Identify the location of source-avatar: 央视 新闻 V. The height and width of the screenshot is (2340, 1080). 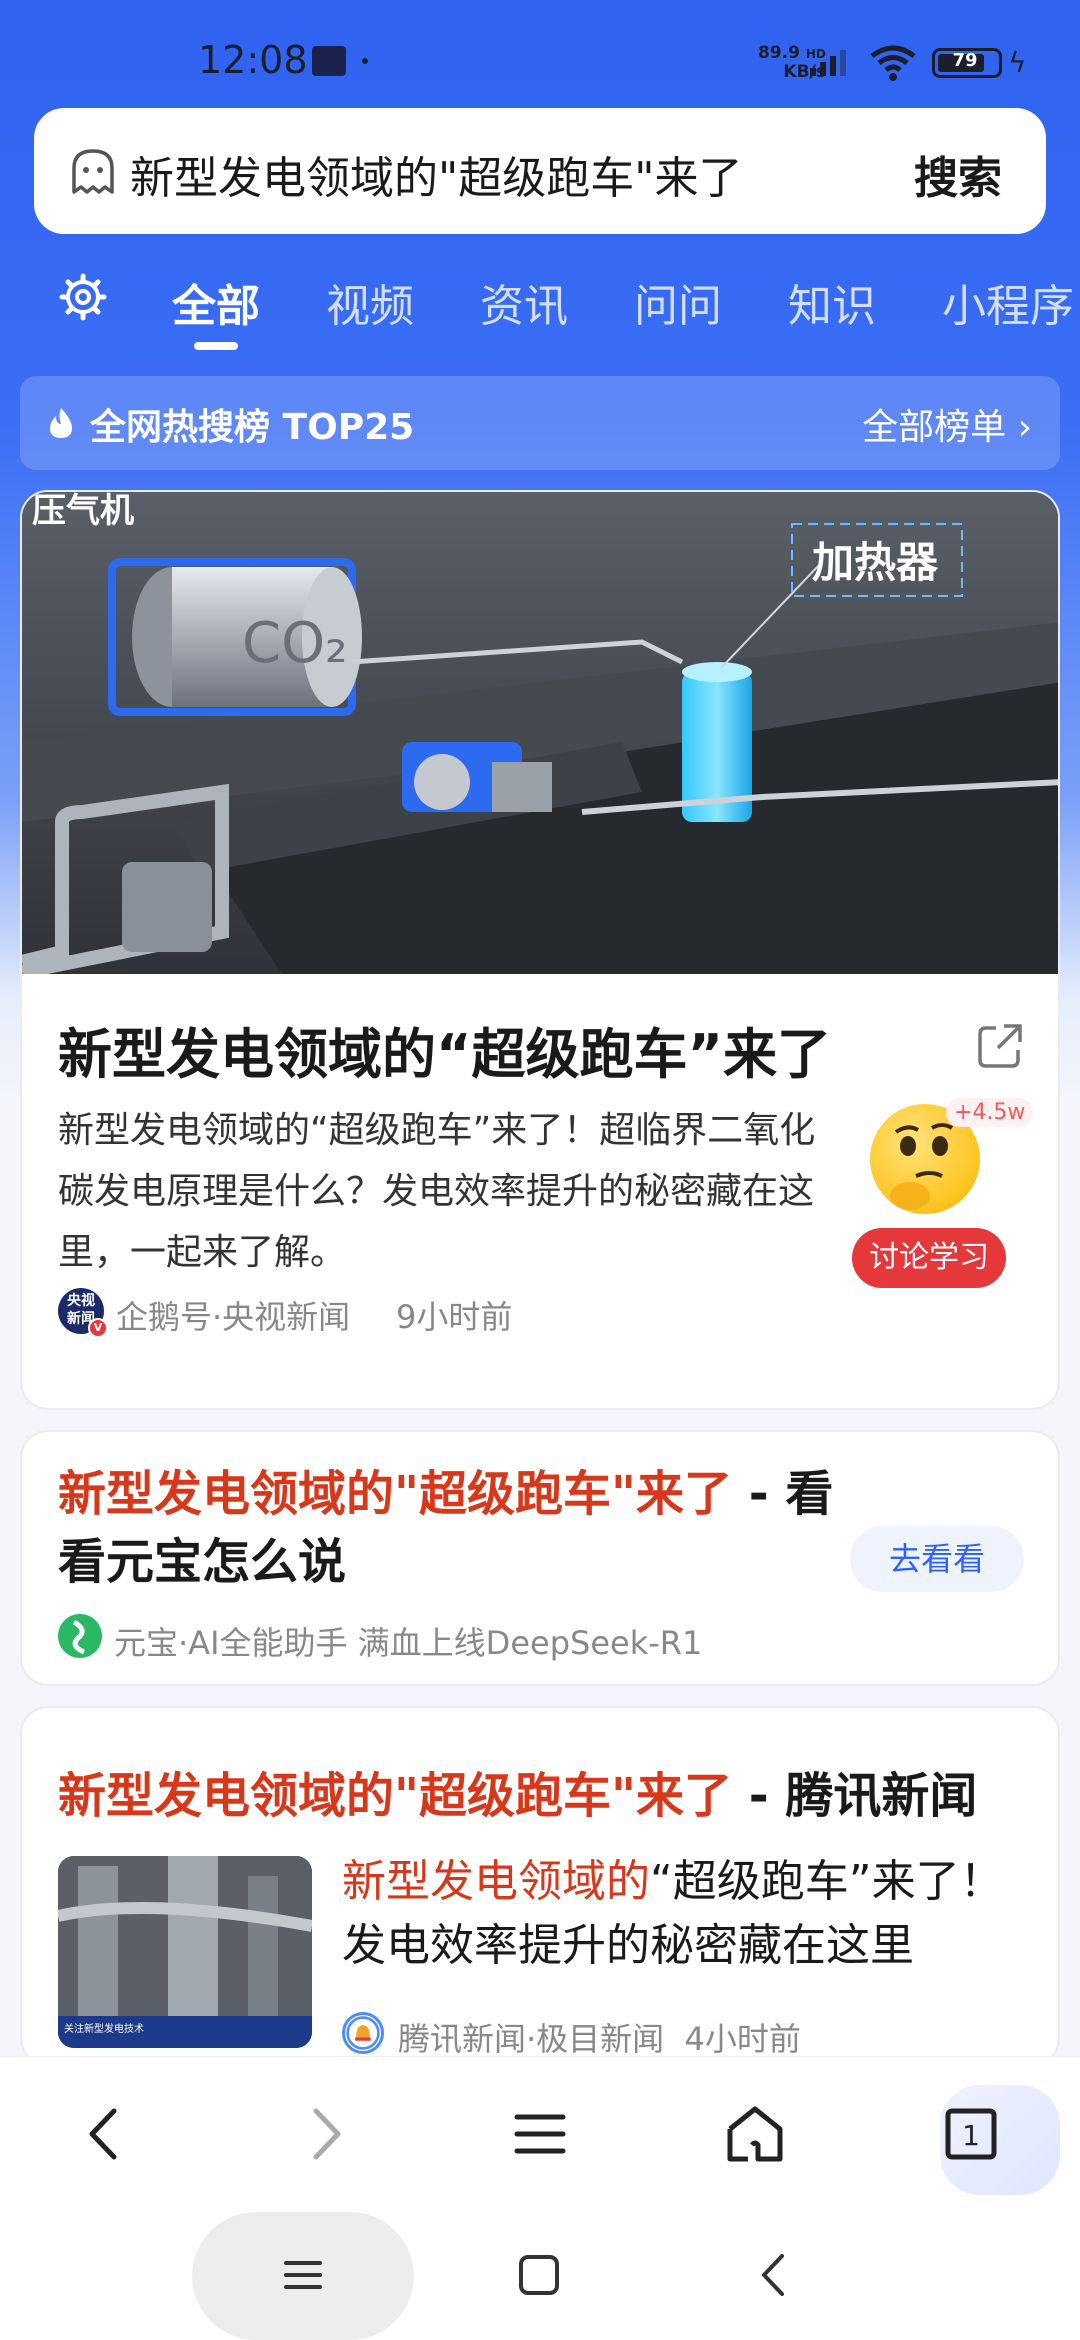
(83, 1313).